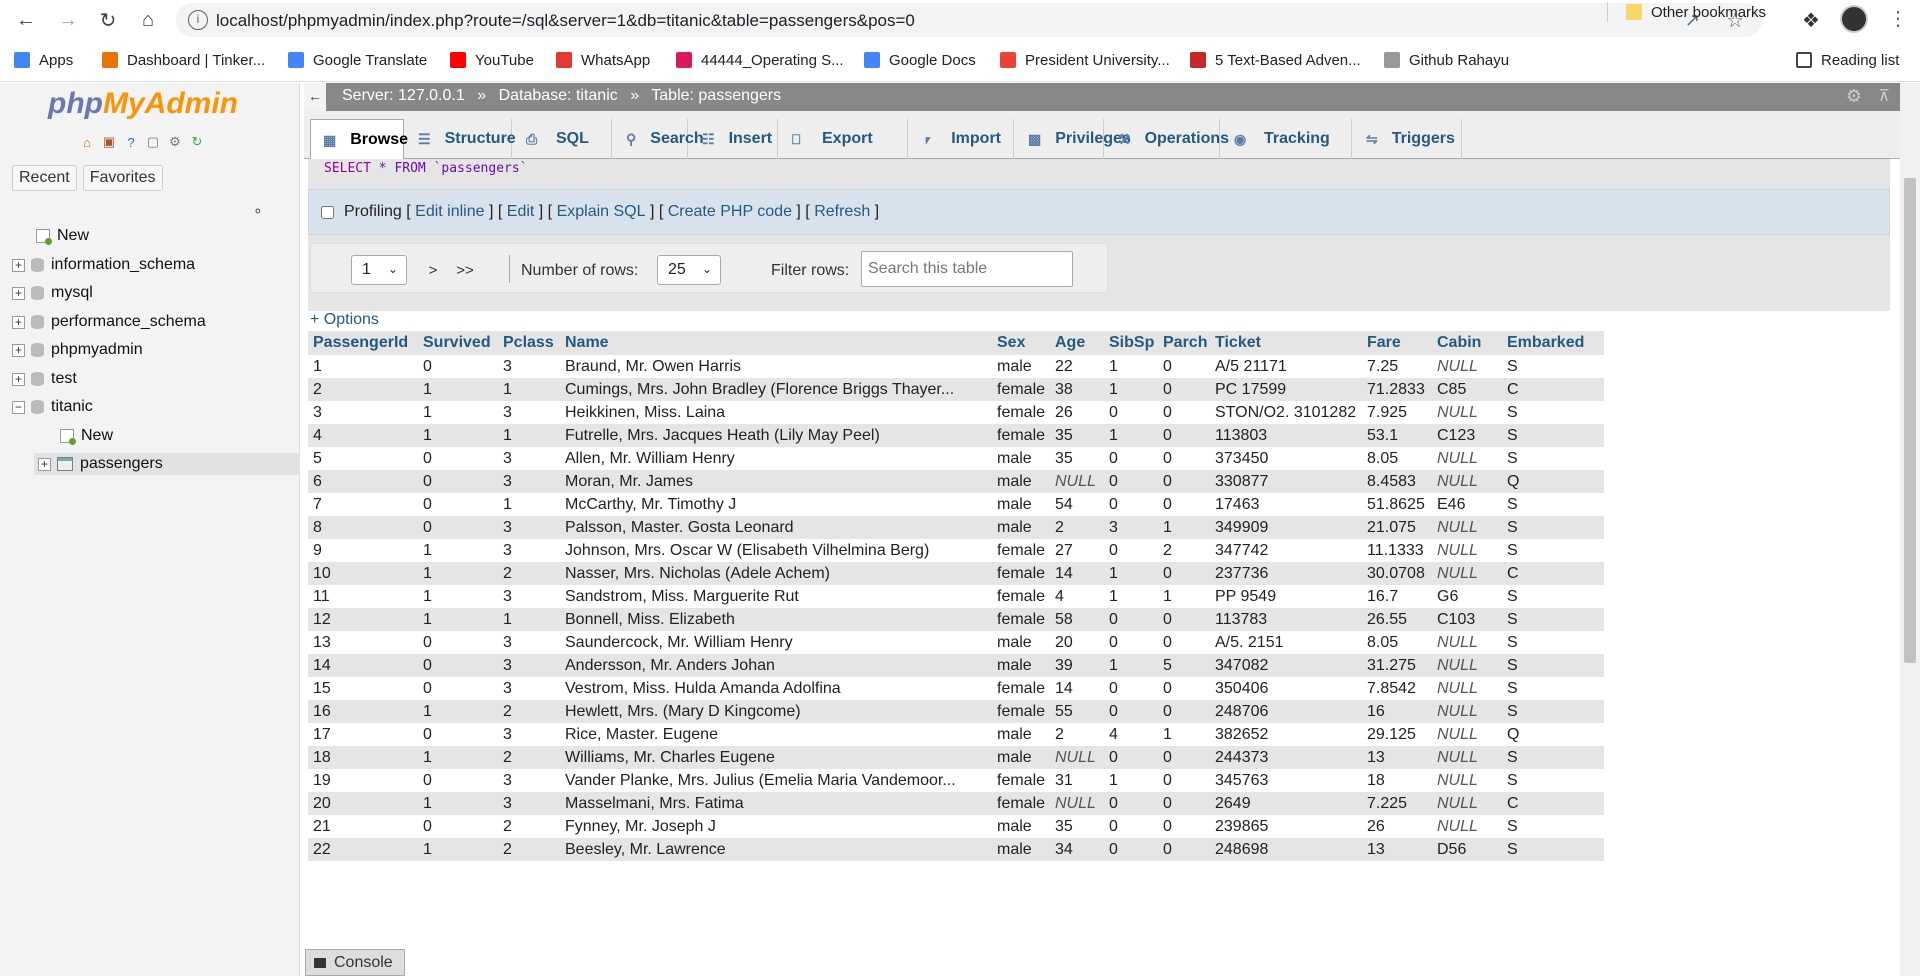  What do you see at coordinates (26, 20) in the screenshot?
I see `back-arrow-icon: ←` at bounding box center [26, 20].